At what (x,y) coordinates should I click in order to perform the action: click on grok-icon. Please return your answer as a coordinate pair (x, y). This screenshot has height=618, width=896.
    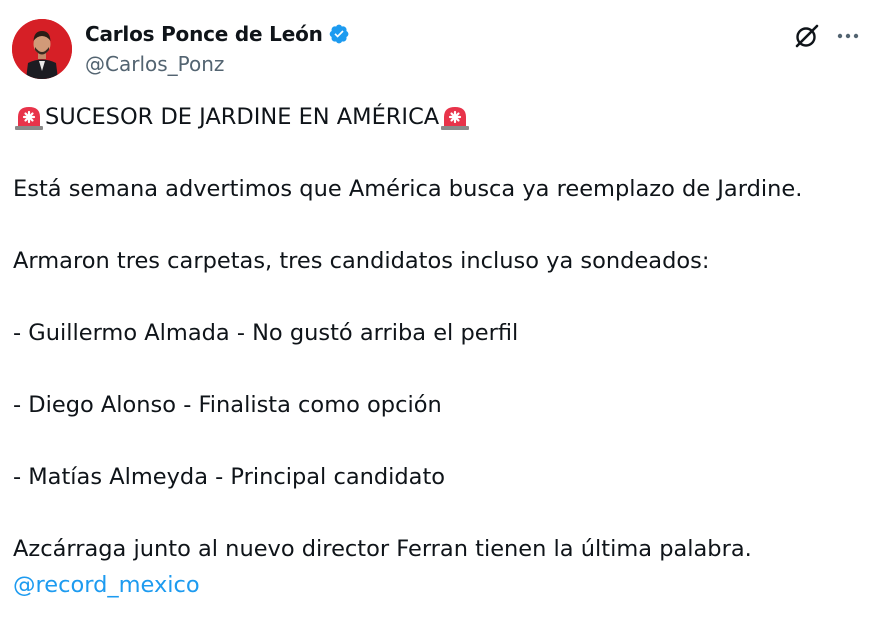
    Looking at the image, I should click on (807, 36).